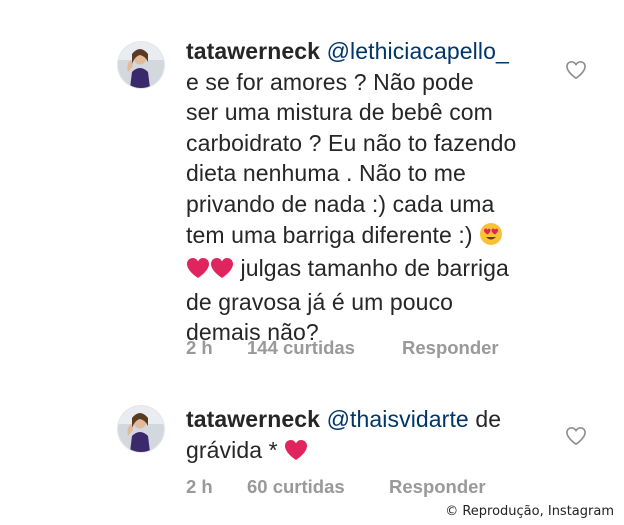  What do you see at coordinates (318, 487) in the screenshot?
I see `comment-likes: 60 curtidas` at bounding box center [318, 487].